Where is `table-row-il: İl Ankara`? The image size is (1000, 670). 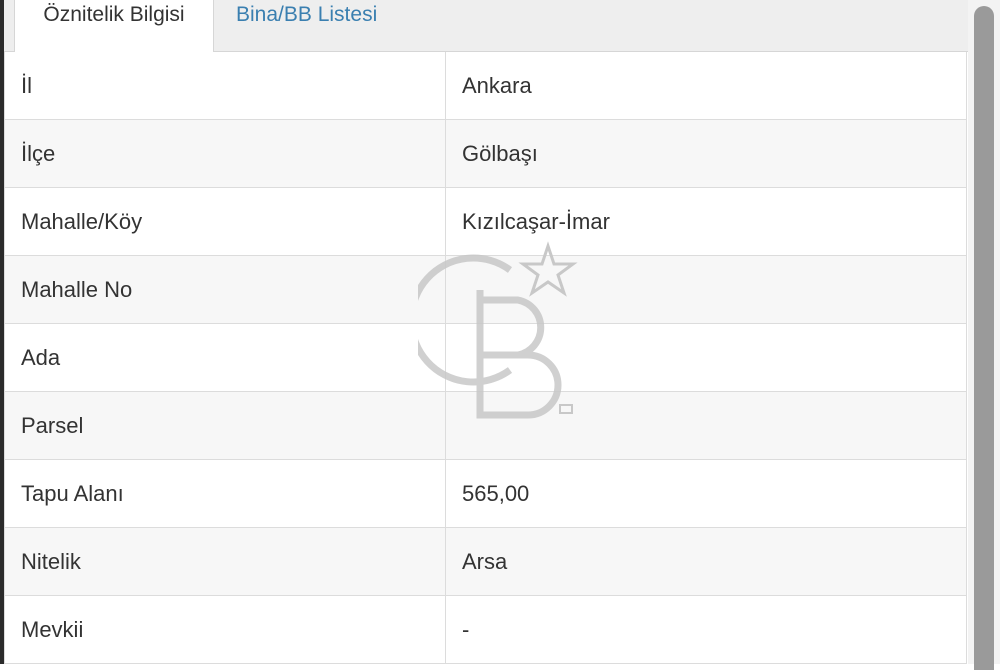 table-row-il: İl Ankara is located at coordinates (485, 86).